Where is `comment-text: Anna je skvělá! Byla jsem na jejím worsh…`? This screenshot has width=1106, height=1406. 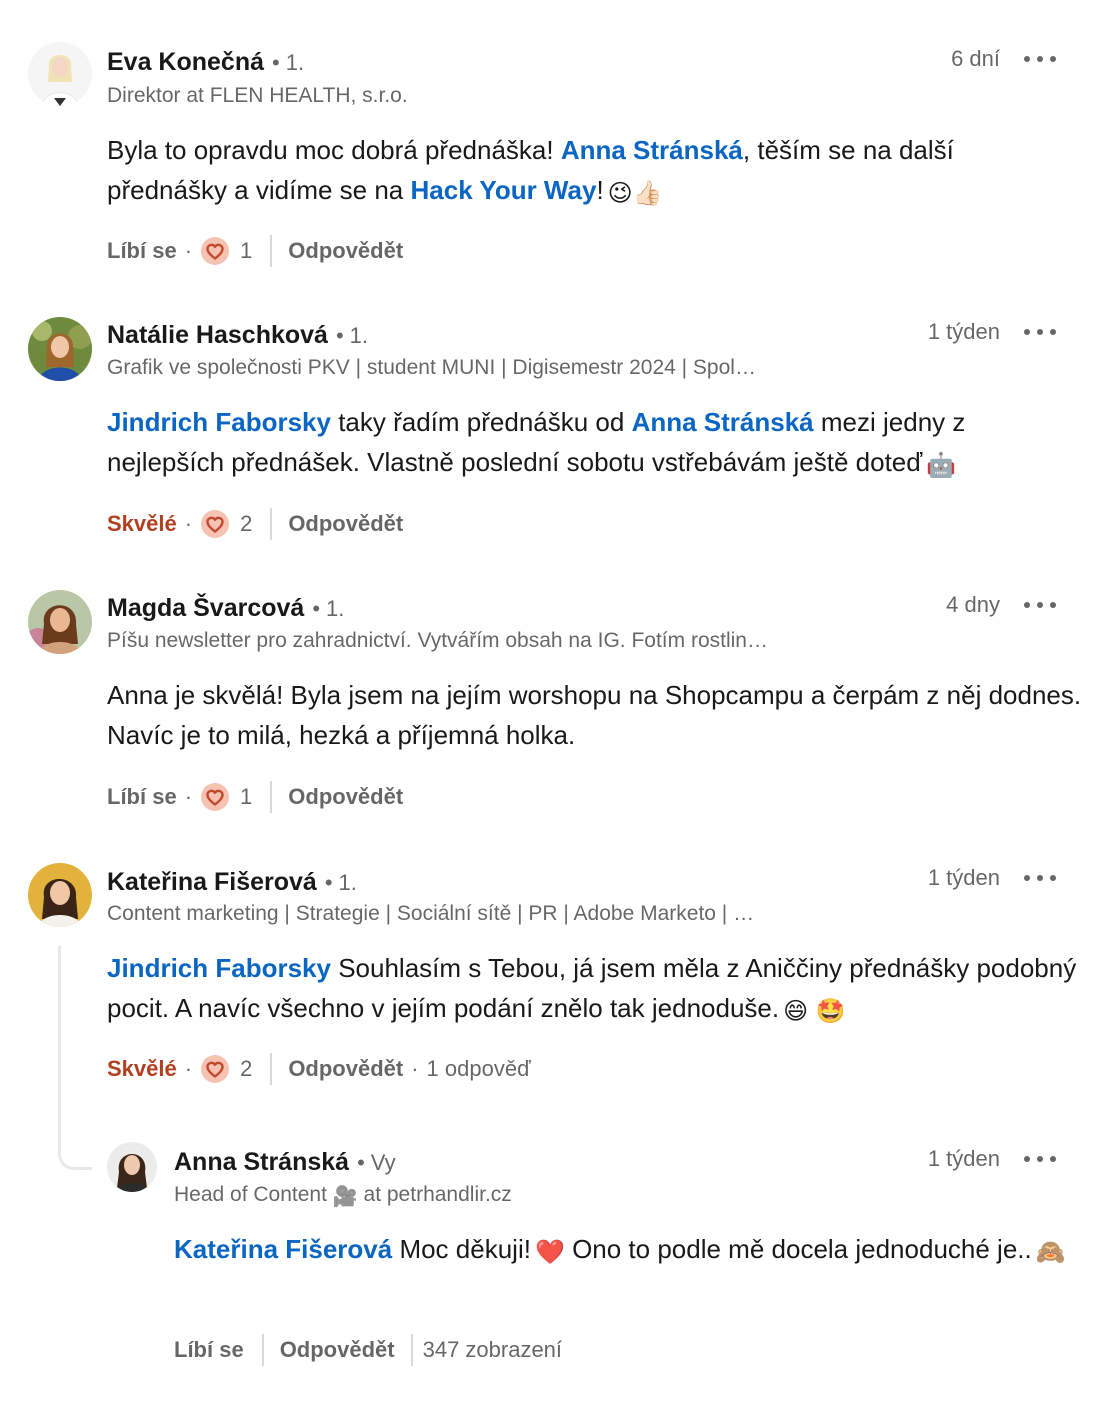 comment-text: Anna je skvělá! Byla jsem na jejím worsh… is located at coordinates (594, 715).